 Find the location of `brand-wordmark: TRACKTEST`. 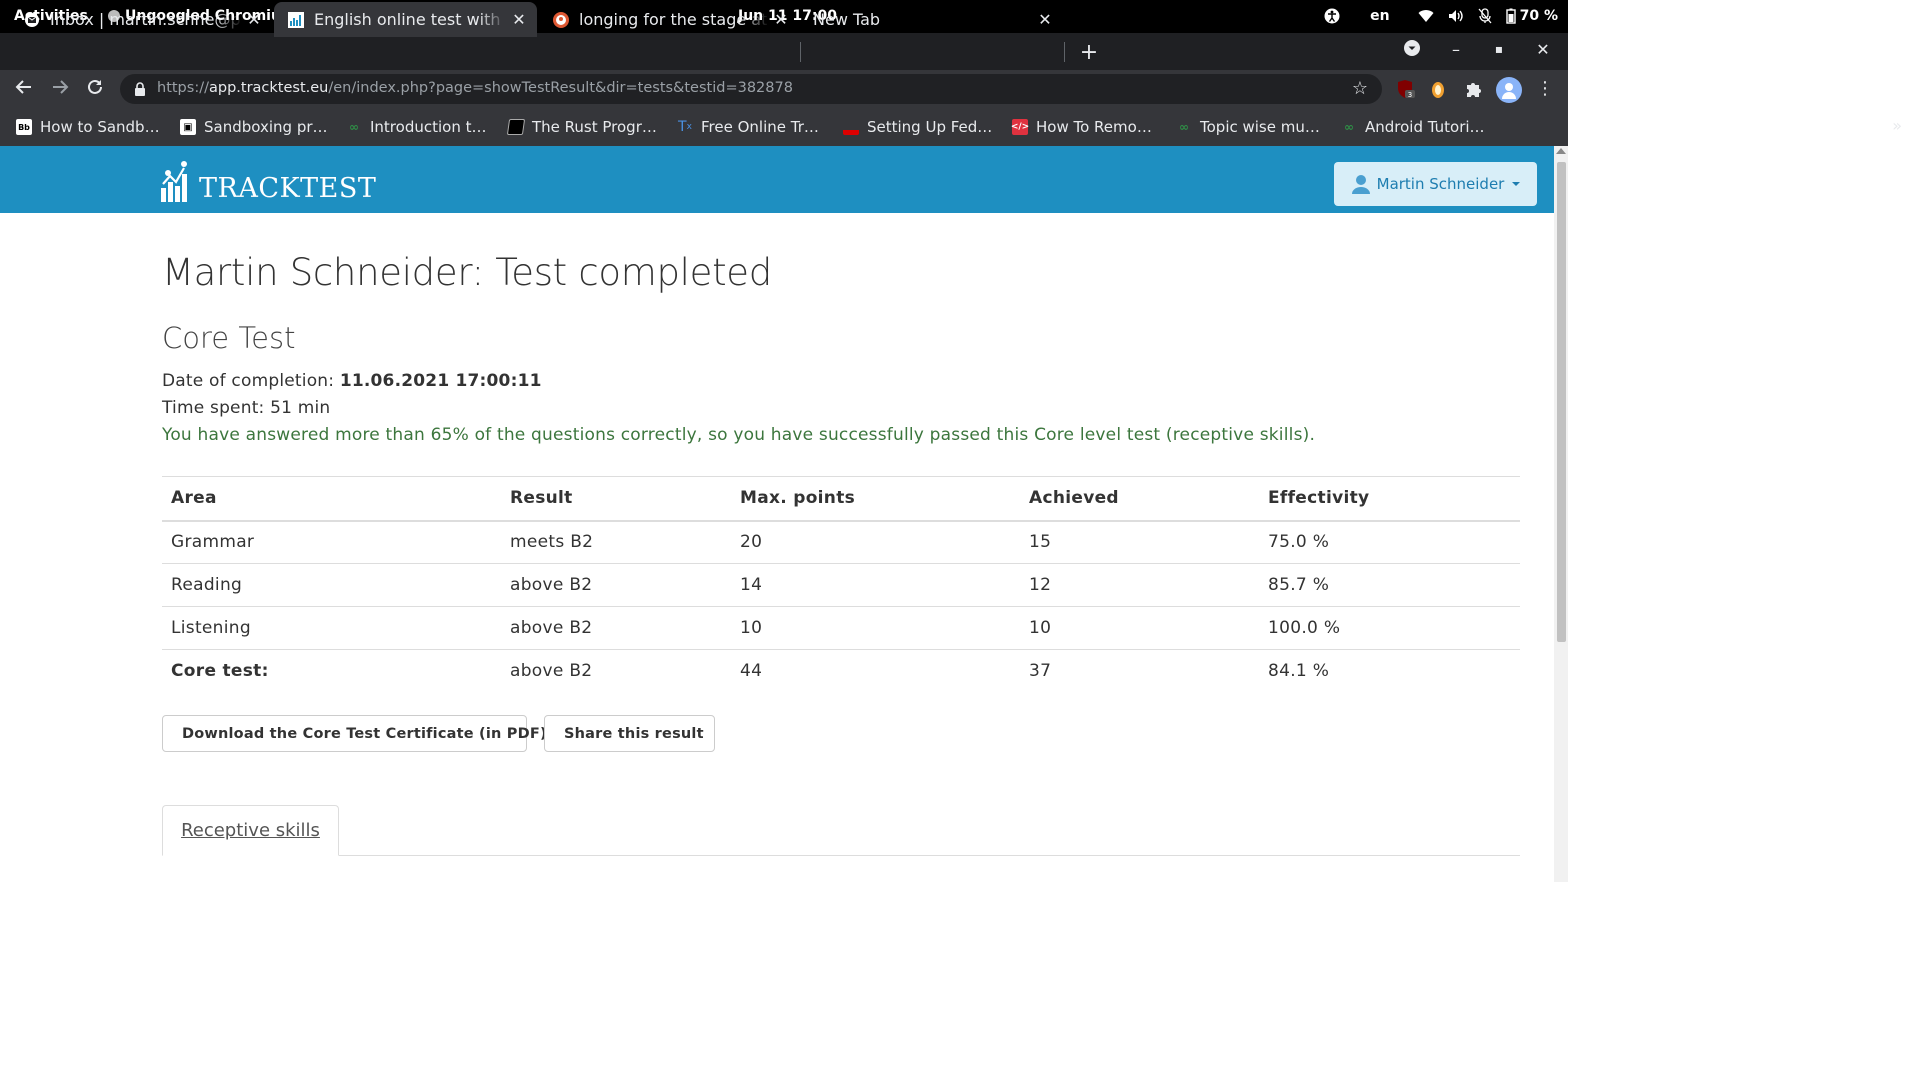

brand-wordmark: TRACKTEST is located at coordinates (288, 188).